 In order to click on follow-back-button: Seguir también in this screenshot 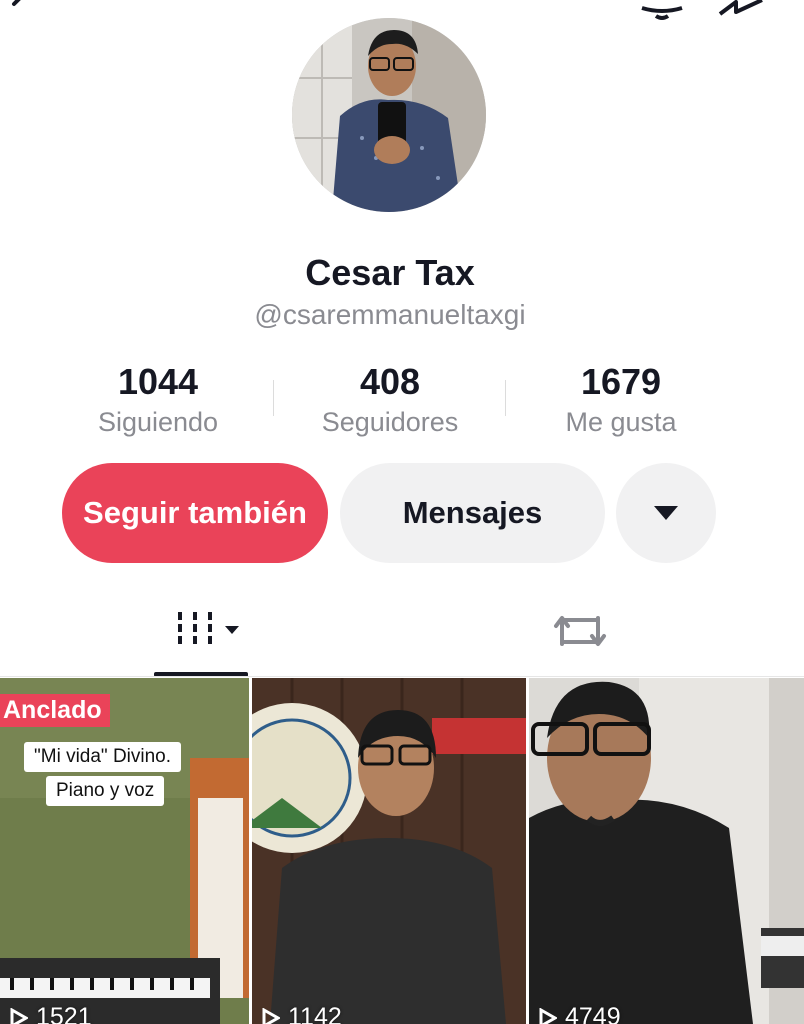, I will do `click(195, 513)`.